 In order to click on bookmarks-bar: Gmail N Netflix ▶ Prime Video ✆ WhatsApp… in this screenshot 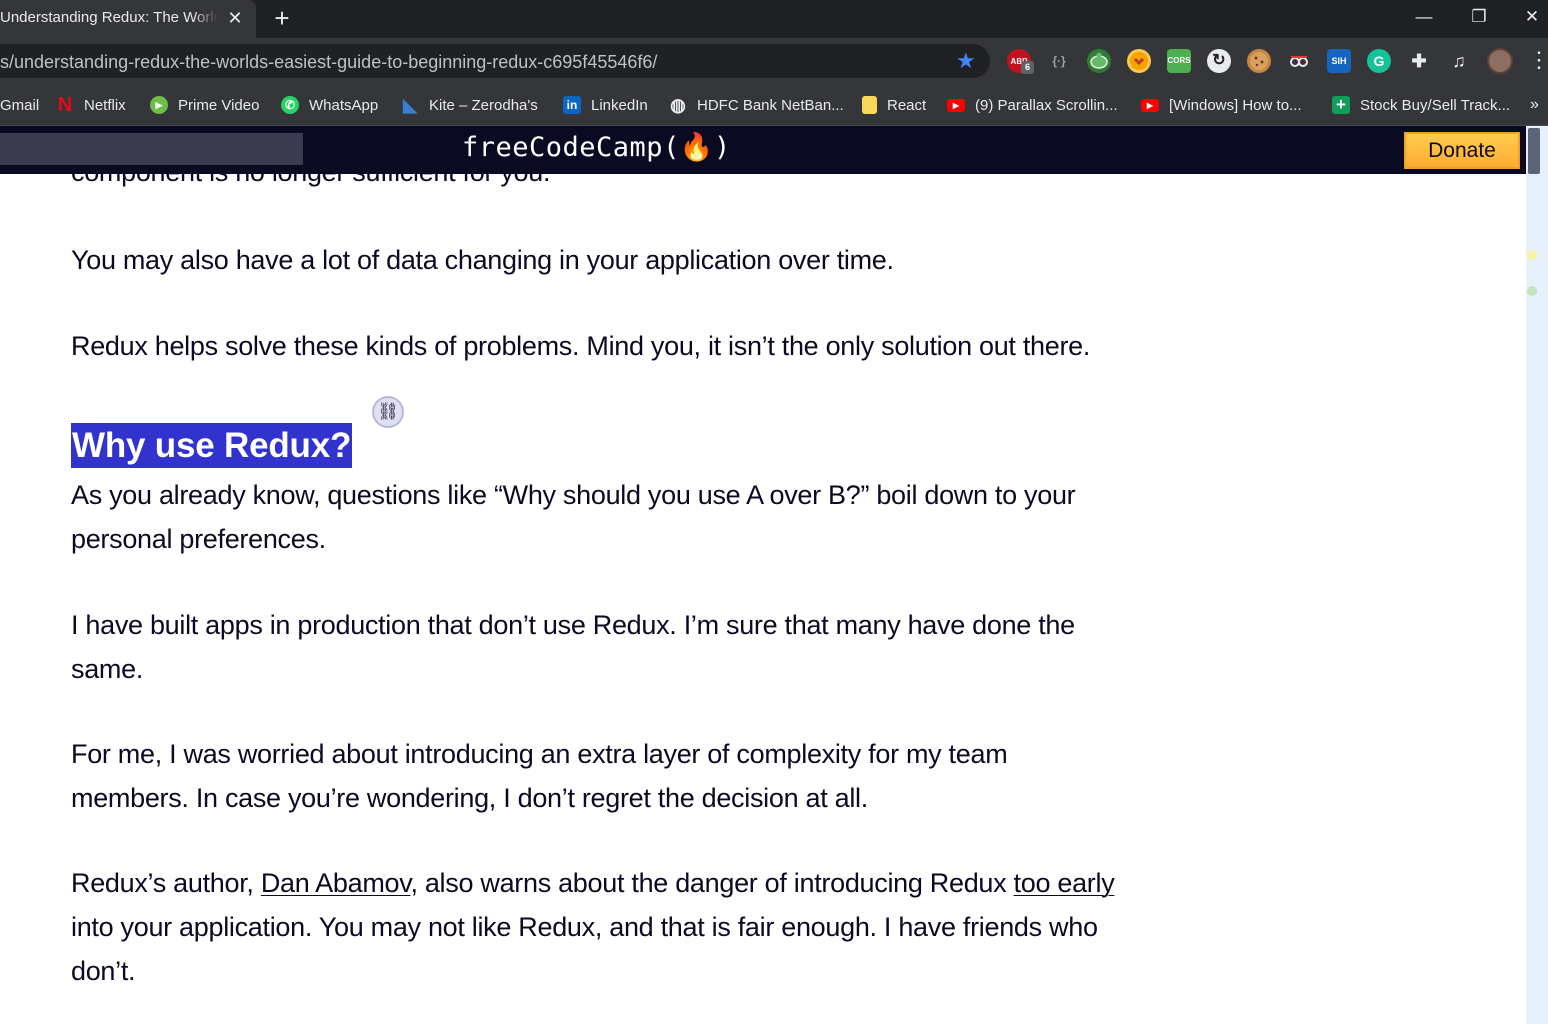, I will do `click(774, 105)`.